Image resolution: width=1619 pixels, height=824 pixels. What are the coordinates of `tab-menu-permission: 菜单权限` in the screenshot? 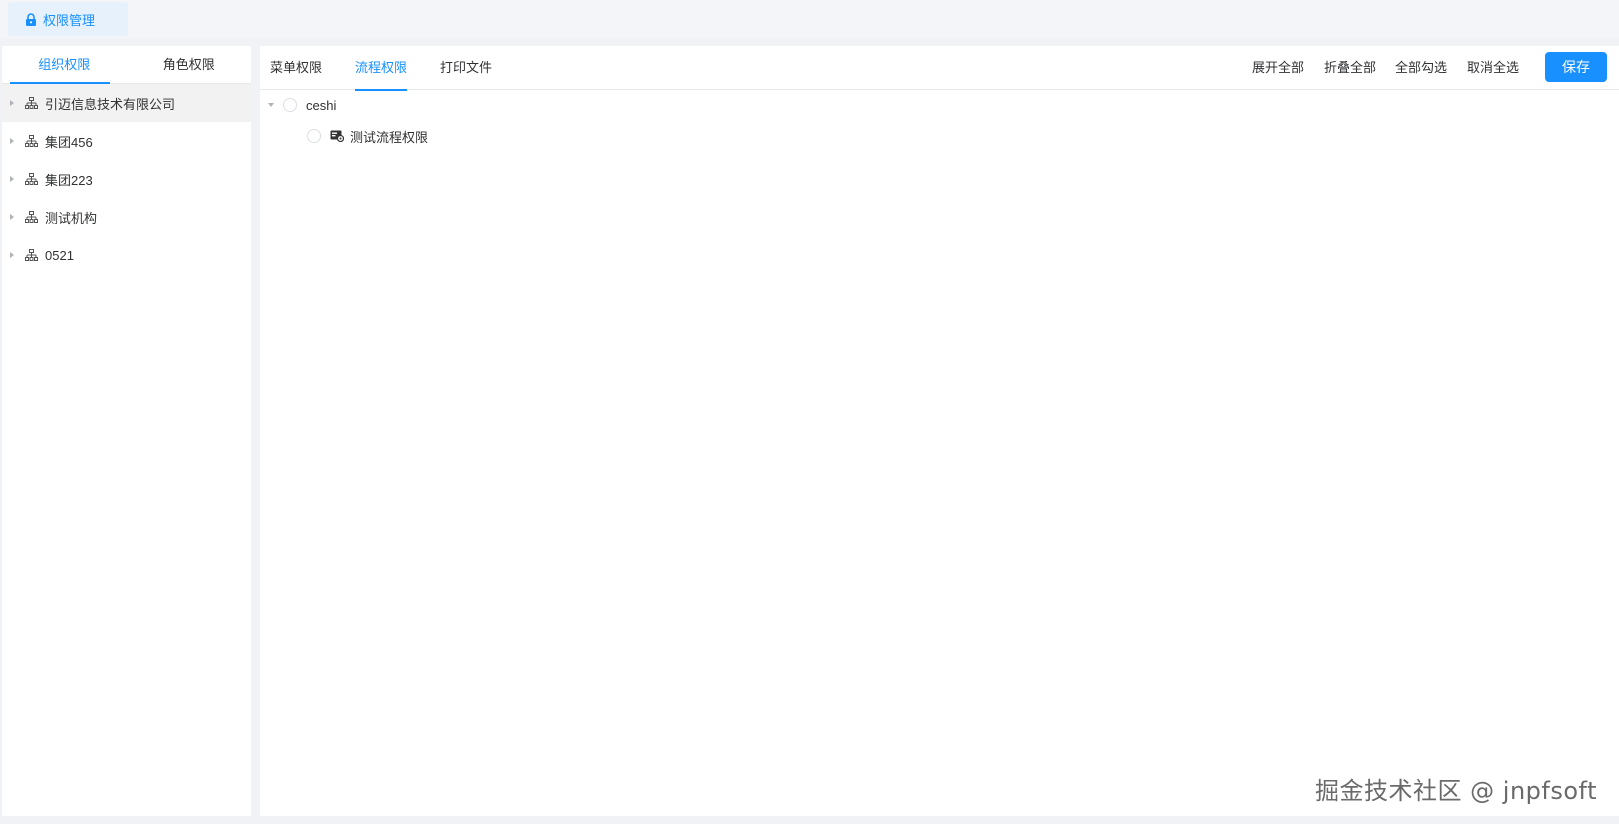 It's located at (296, 68).